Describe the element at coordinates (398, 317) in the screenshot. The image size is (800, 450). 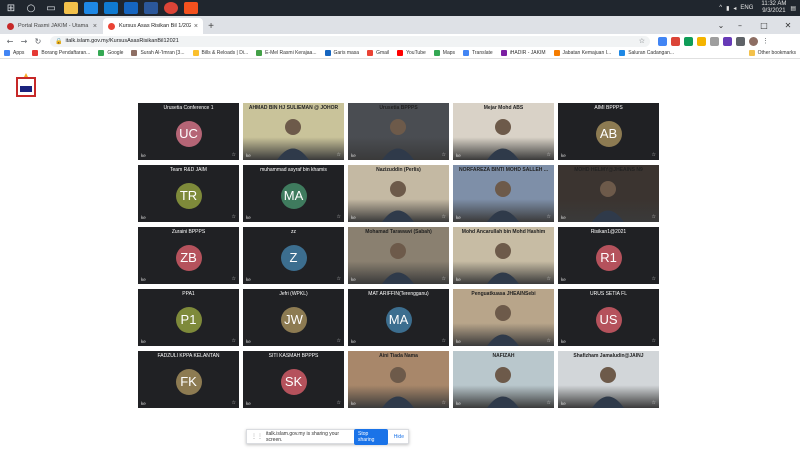
I see `participant-tile: MAT ARIFFIN(Terengganu) MA ke ☆` at that location.